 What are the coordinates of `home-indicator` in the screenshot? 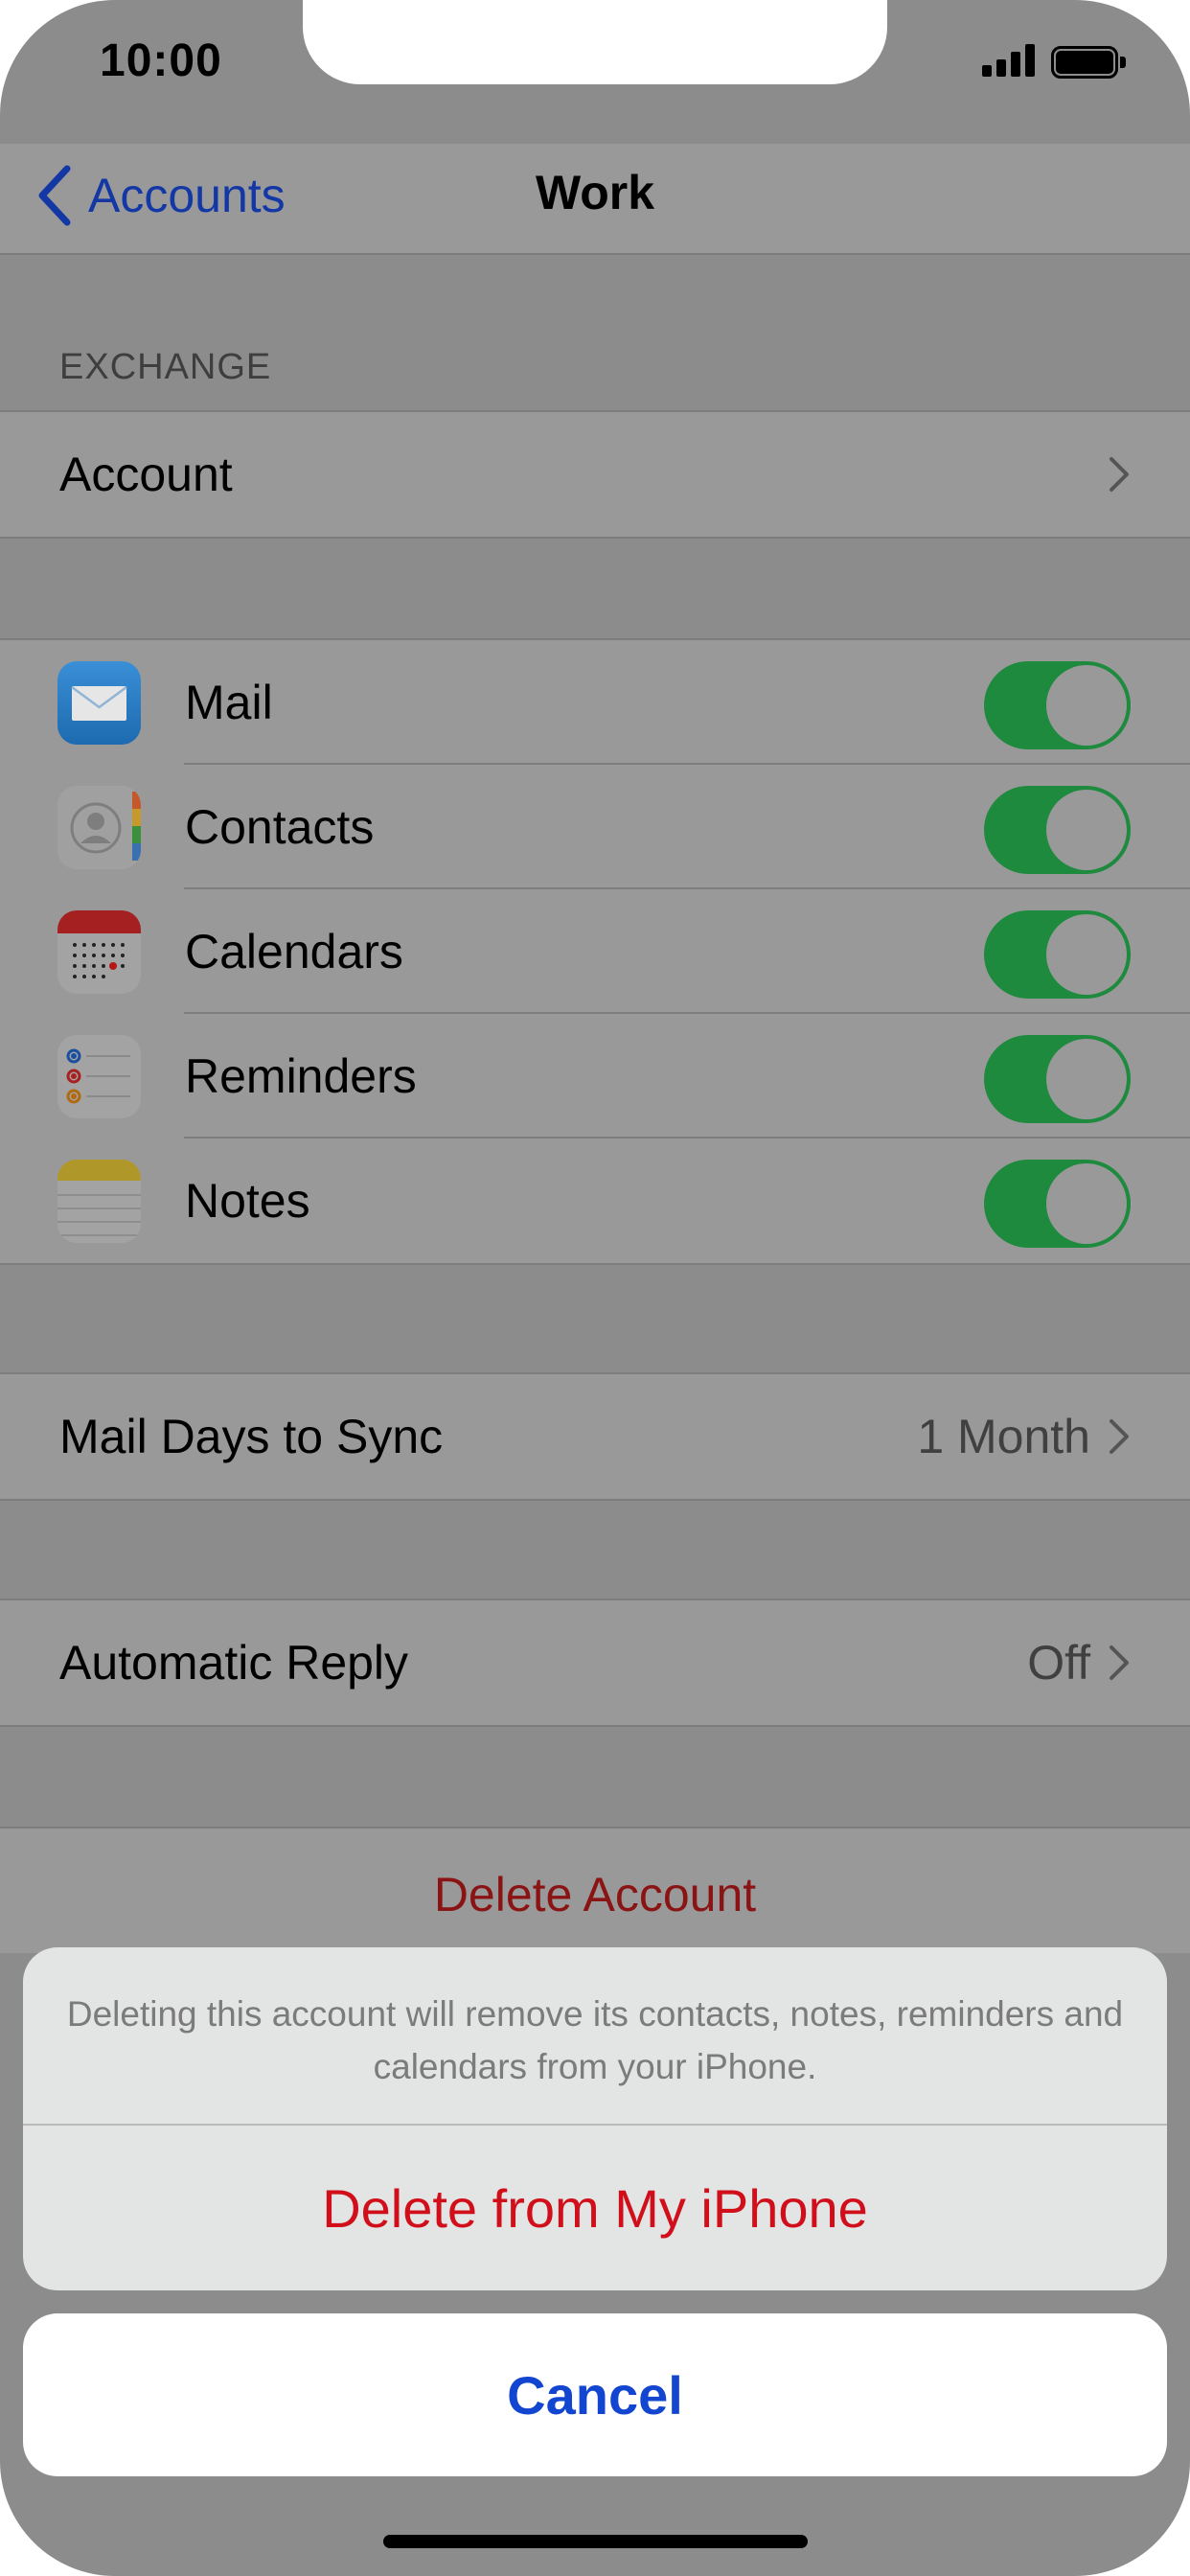 It's located at (595, 2541).